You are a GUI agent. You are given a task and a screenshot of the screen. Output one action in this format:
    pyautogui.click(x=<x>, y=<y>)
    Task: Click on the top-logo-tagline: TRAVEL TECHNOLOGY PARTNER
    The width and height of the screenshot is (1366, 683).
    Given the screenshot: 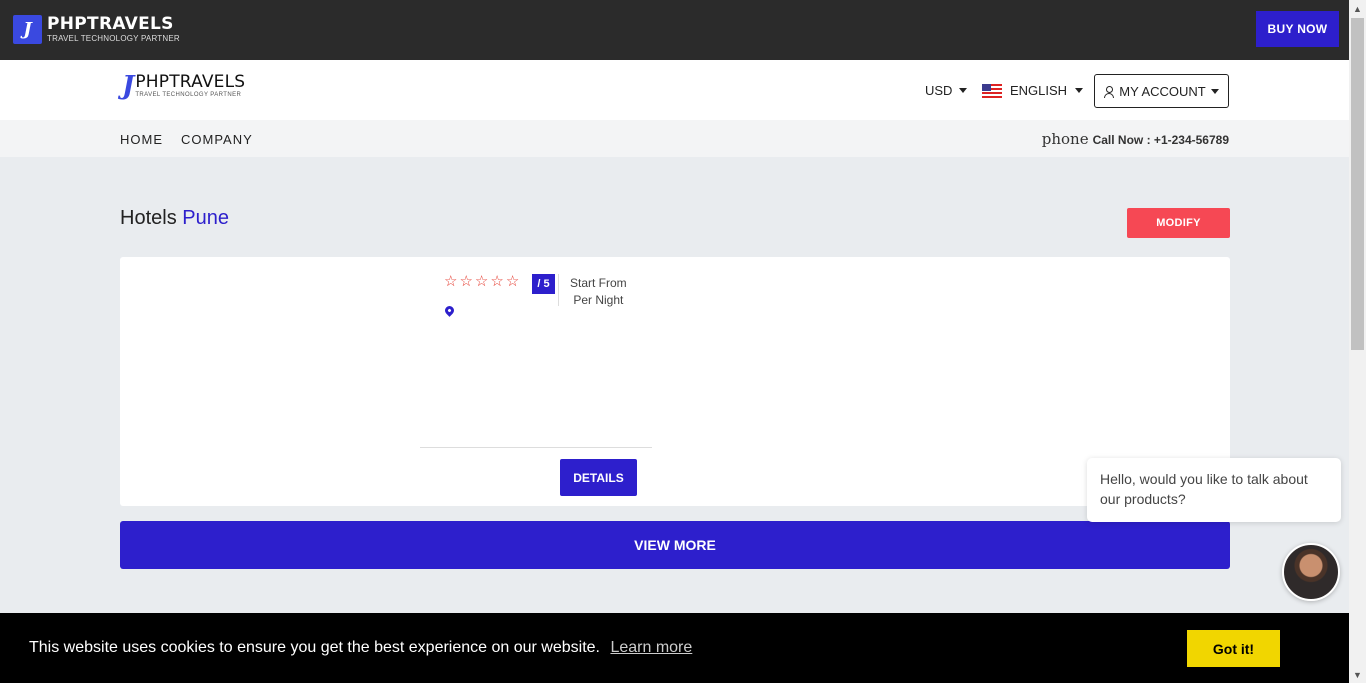 What is the action you would take?
    pyautogui.click(x=113, y=38)
    